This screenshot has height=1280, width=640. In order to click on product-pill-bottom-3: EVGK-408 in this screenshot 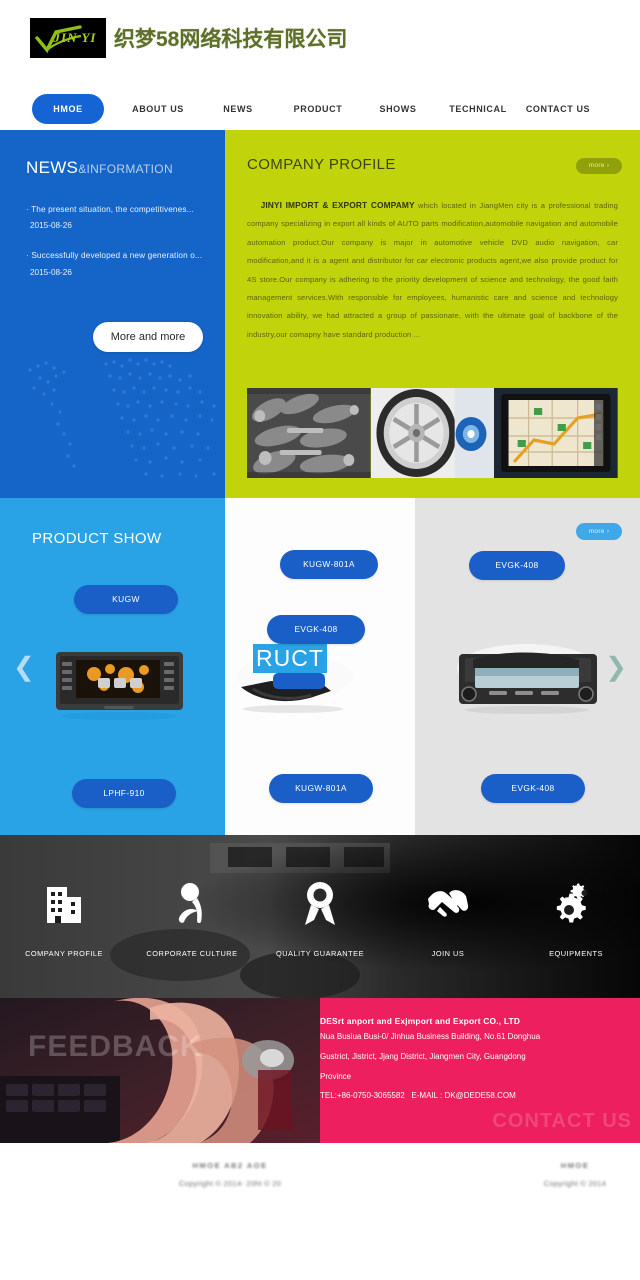, I will do `click(533, 788)`.